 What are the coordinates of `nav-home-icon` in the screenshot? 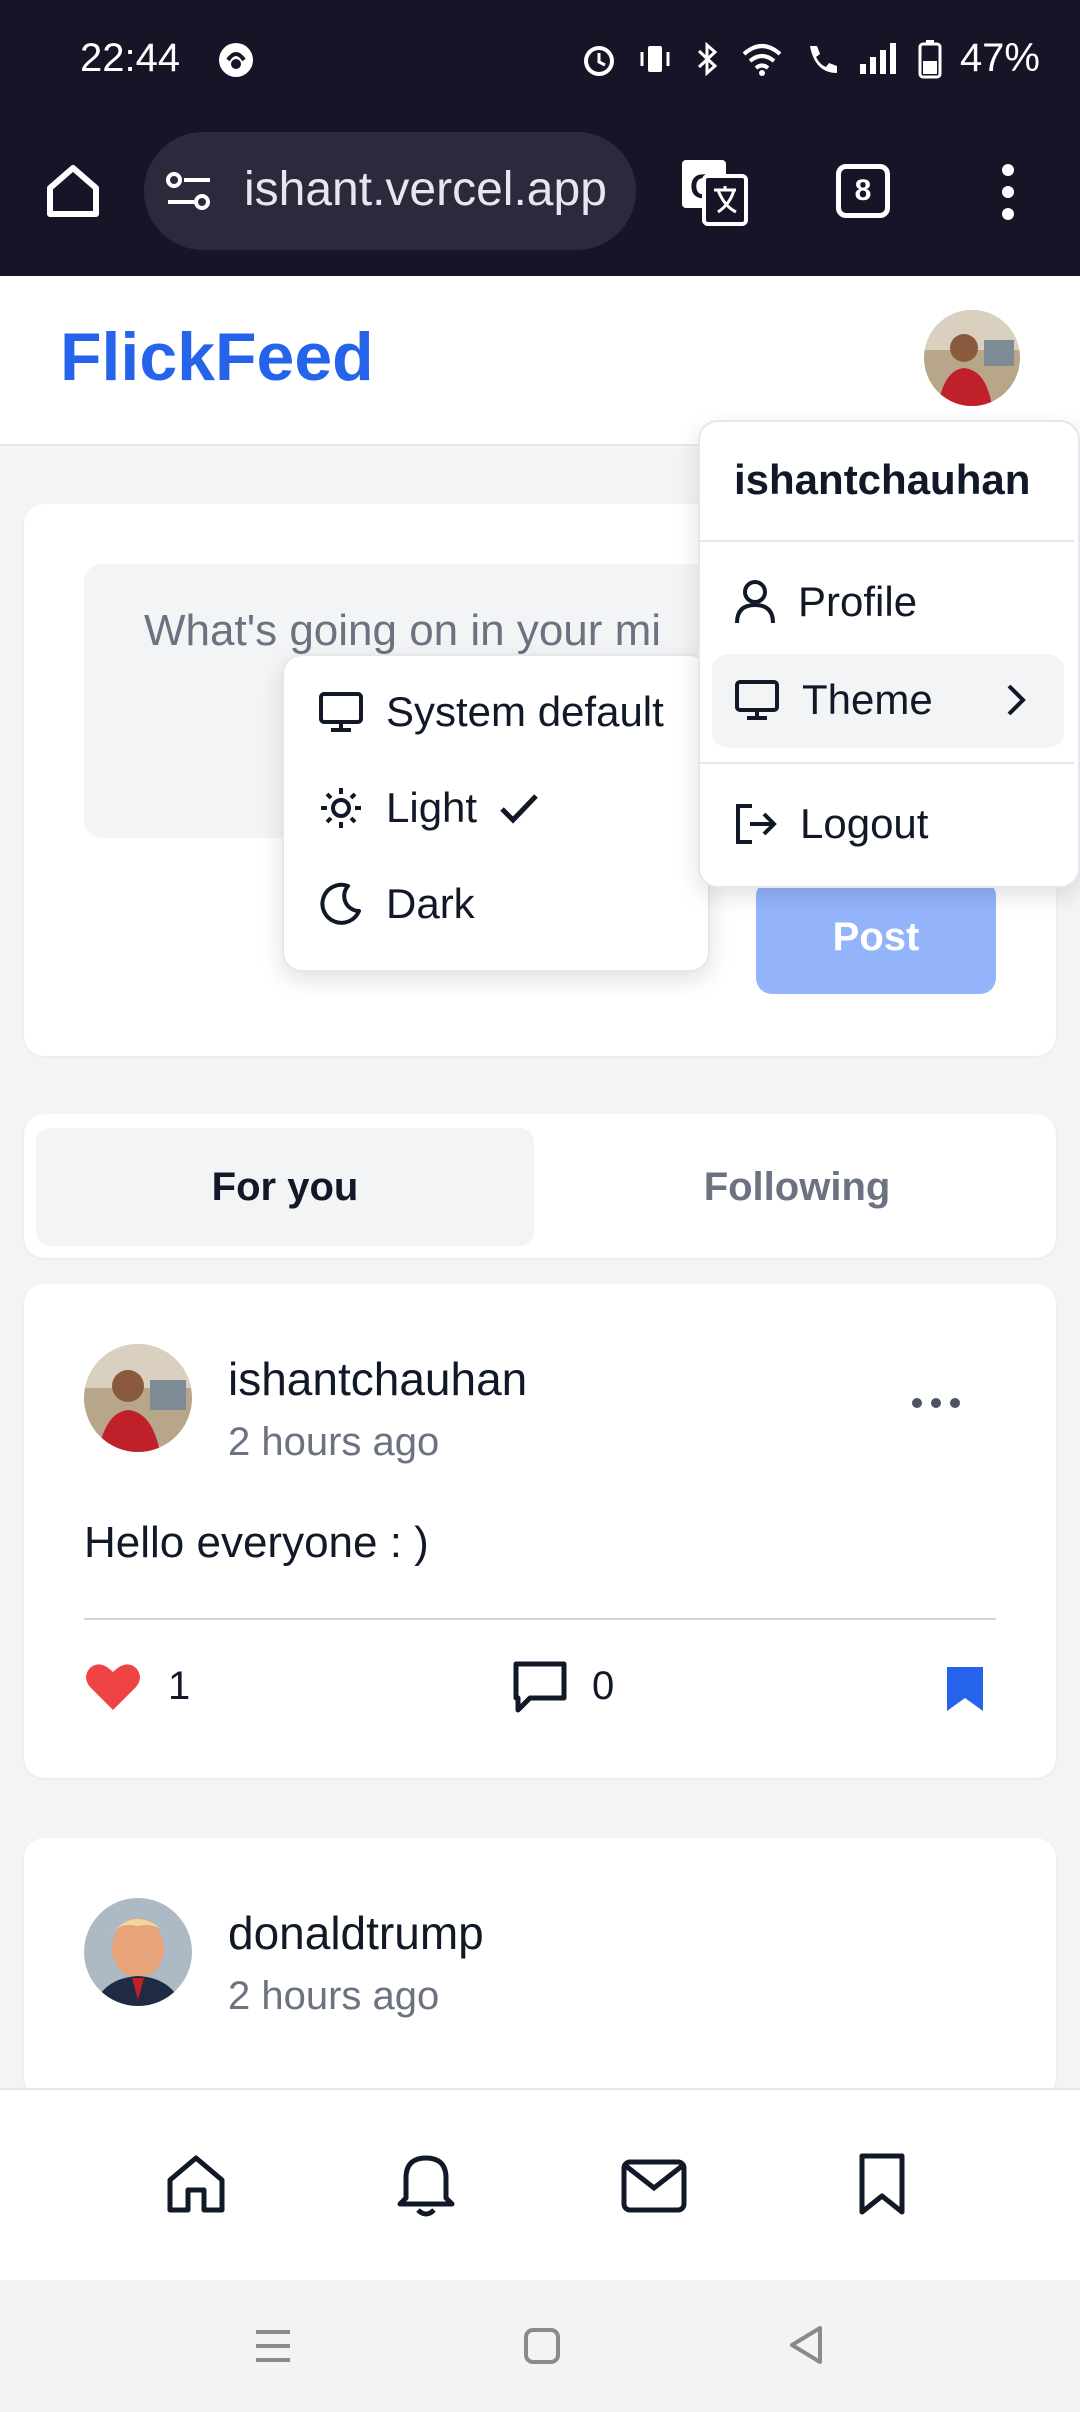 It's located at (196, 2184).